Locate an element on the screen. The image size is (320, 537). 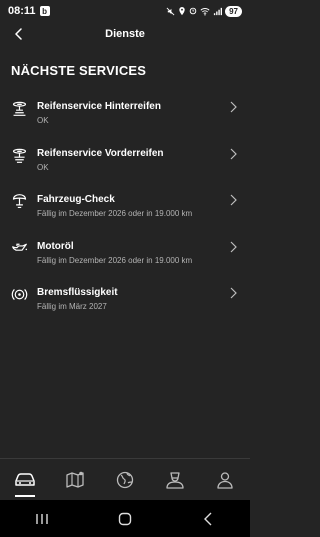
recent-apps-button is located at coordinates (42, 519).